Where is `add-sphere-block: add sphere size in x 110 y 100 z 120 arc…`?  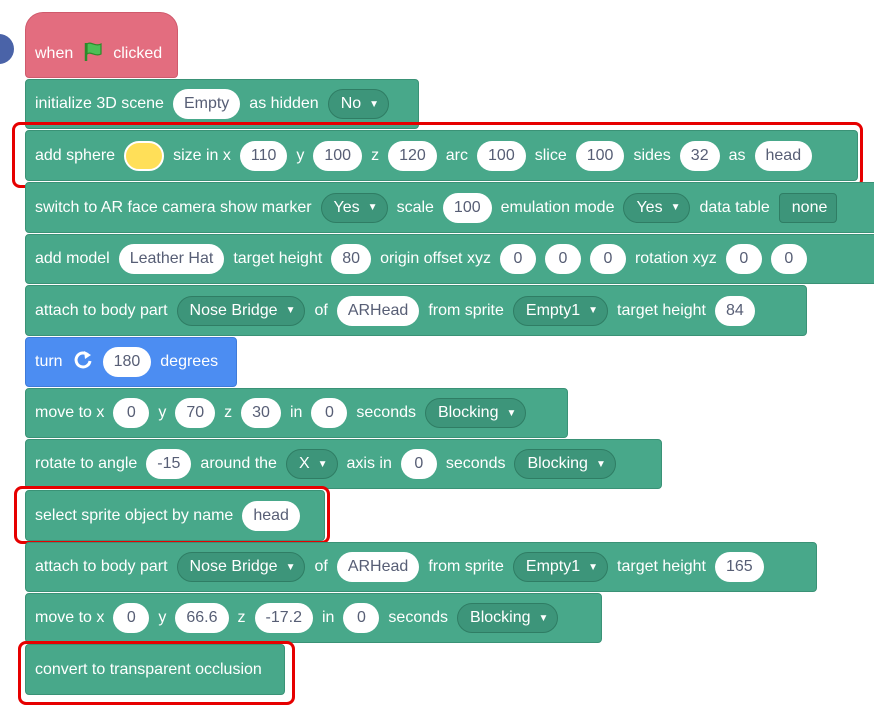
add-sphere-block: add sphere size in x 110 y 100 z 120 arc… is located at coordinates (441, 155).